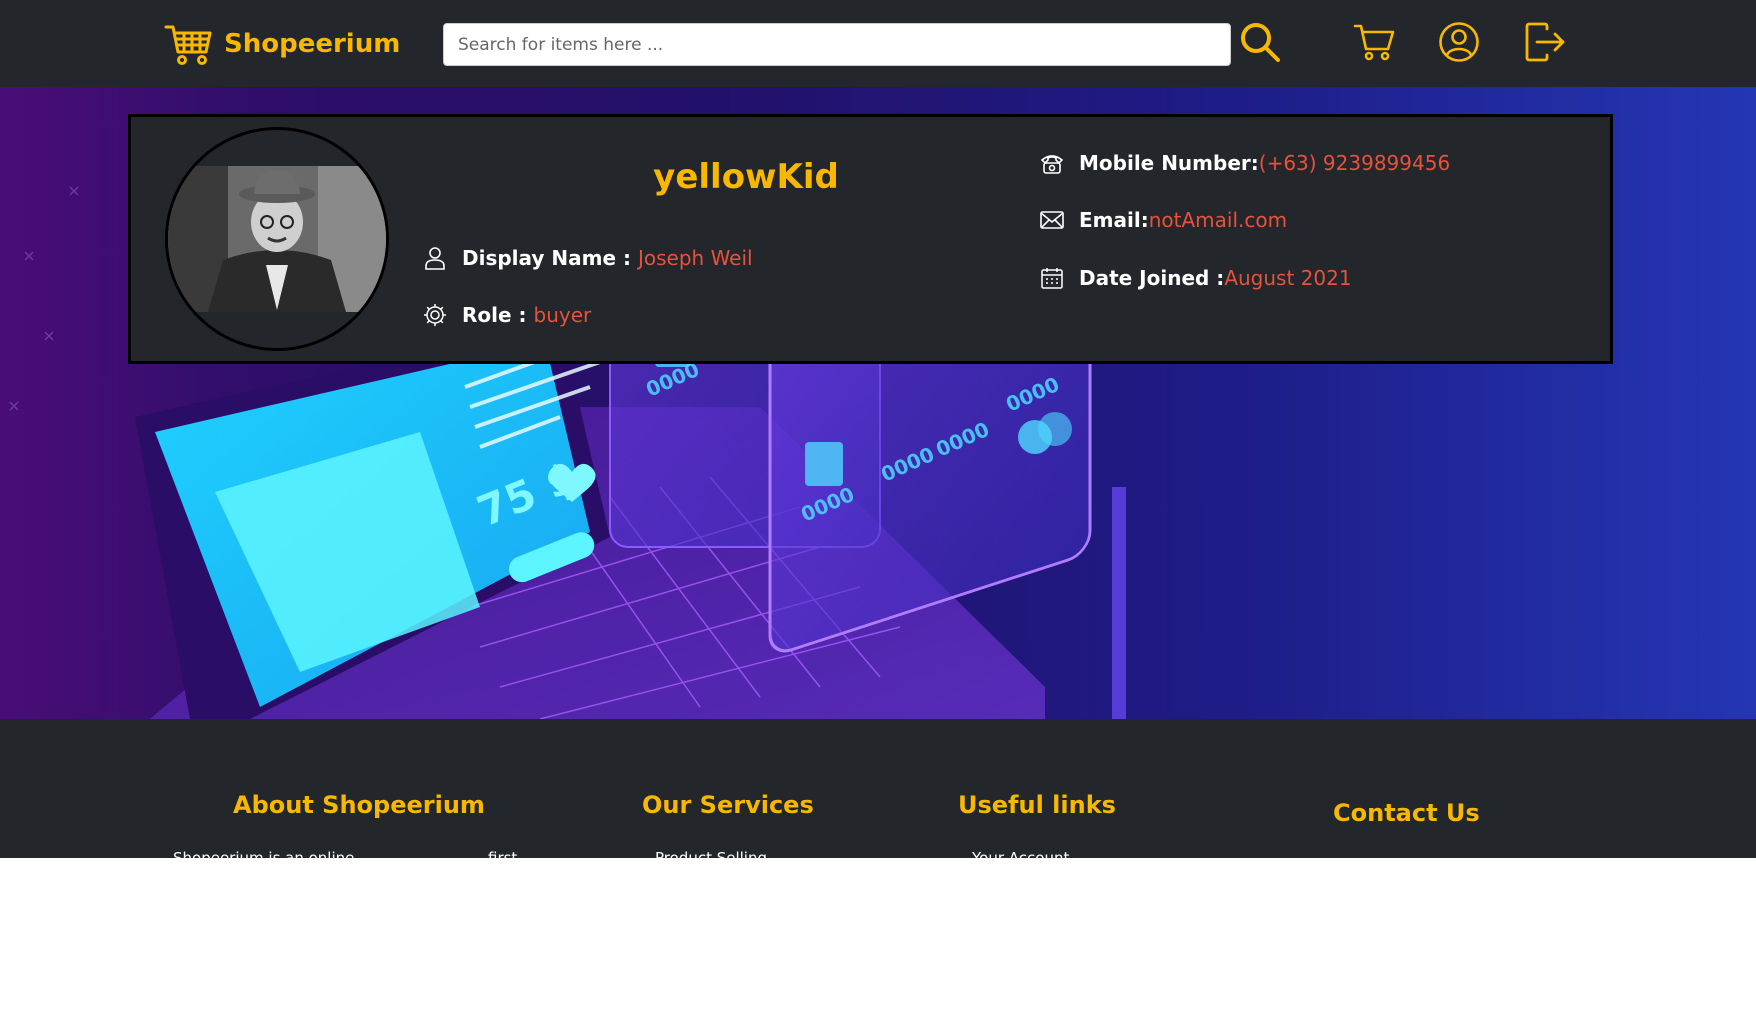  I want to click on mobile-row: Mobile Number: (+63) 9239899456, so click(1244, 163).